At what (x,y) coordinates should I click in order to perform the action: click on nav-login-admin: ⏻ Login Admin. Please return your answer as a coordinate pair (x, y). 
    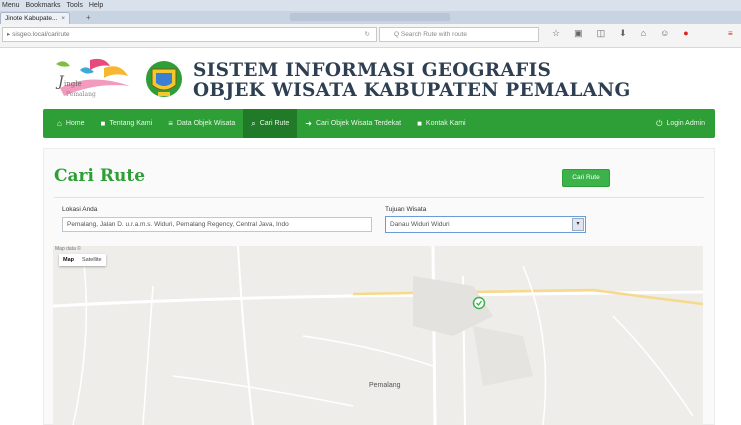
    Looking at the image, I should click on (681, 123).